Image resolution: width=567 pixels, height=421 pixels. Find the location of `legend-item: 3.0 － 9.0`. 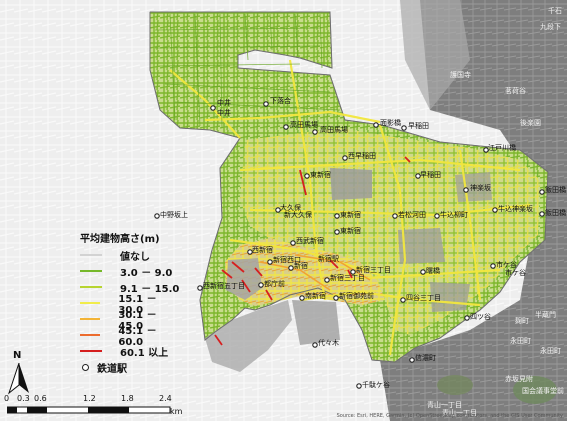

legend-item: 3.0 － 9.0 is located at coordinates (130, 271).